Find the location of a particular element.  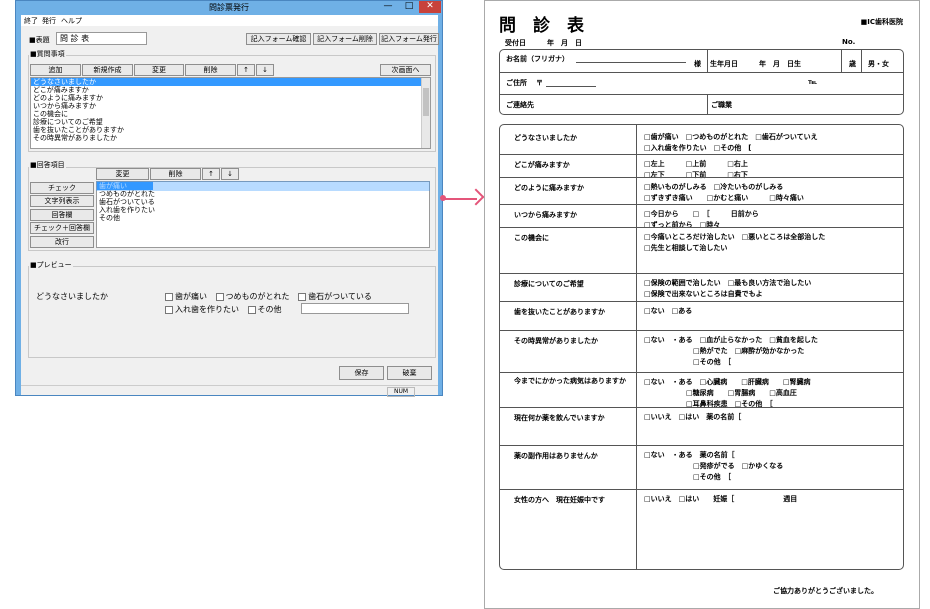

preview-option: 歯が痛い is located at coordinates (191, 296).